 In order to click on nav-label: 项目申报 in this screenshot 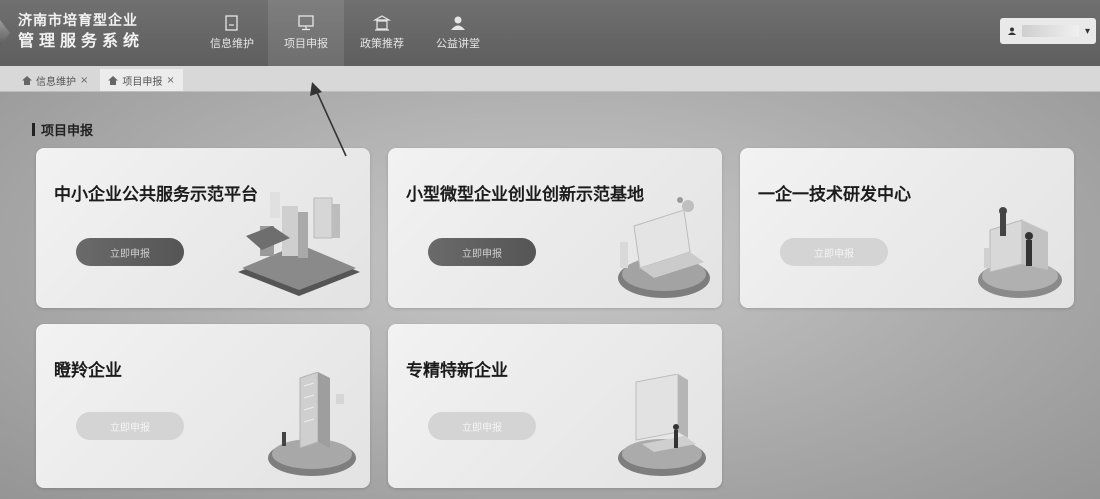, I will do `click(306, 43)`.